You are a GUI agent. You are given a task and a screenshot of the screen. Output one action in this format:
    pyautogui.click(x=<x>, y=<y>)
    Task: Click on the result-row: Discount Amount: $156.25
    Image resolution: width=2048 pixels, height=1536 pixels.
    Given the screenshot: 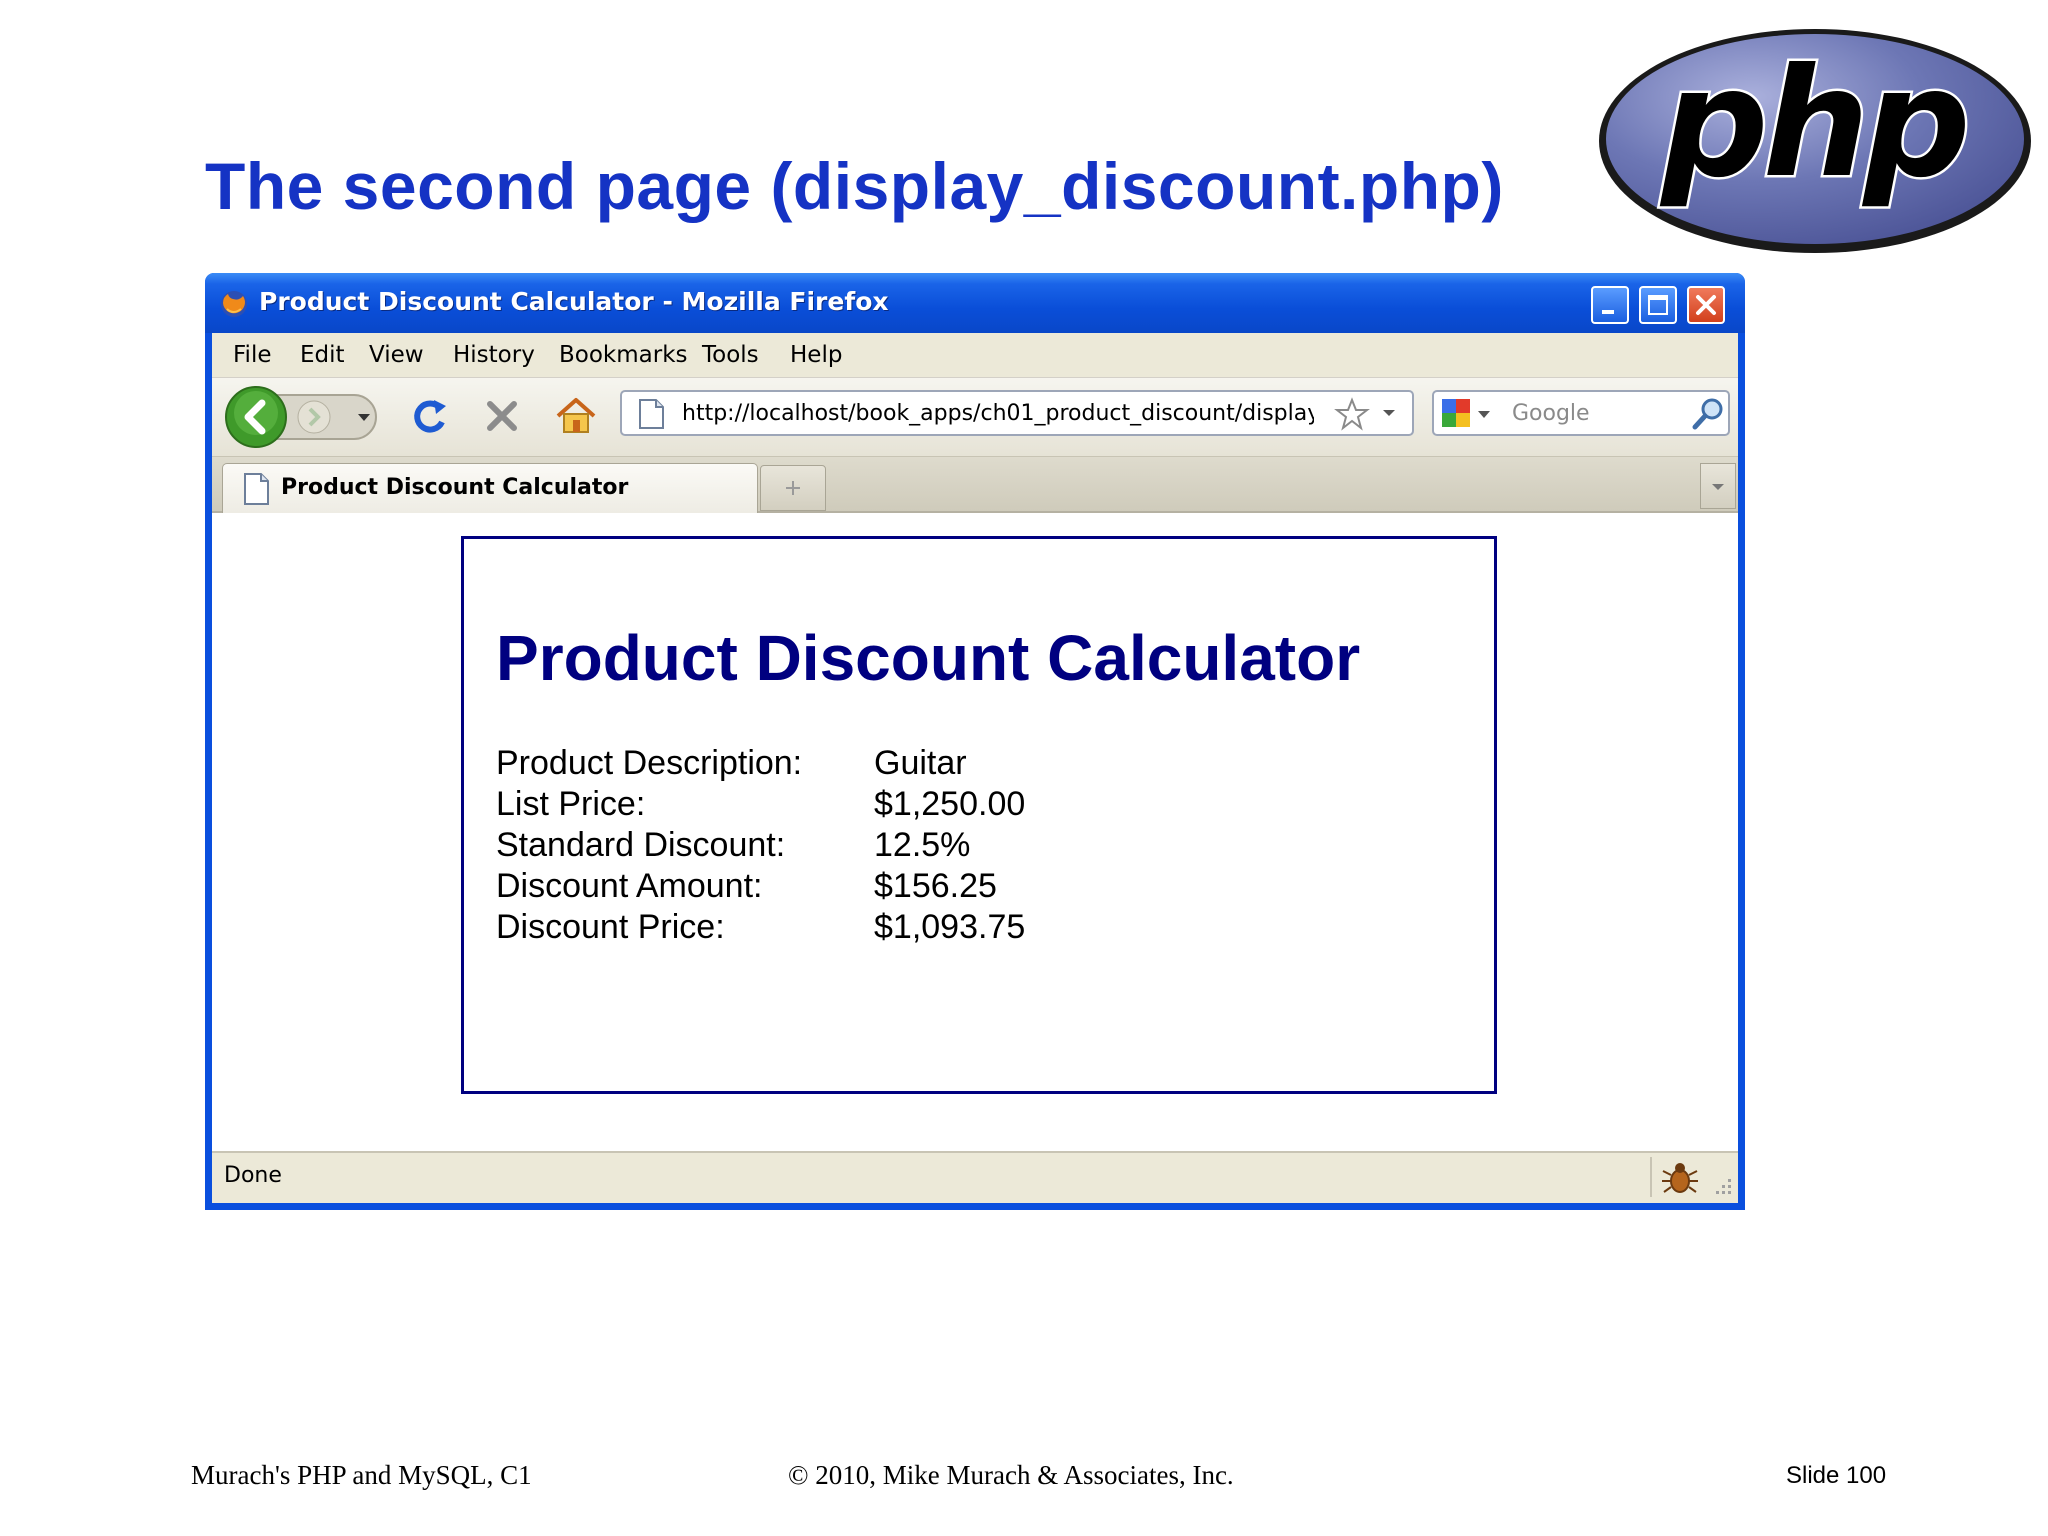 What is the action you would take?
    pyautogui.click(x=946, y=887)
    